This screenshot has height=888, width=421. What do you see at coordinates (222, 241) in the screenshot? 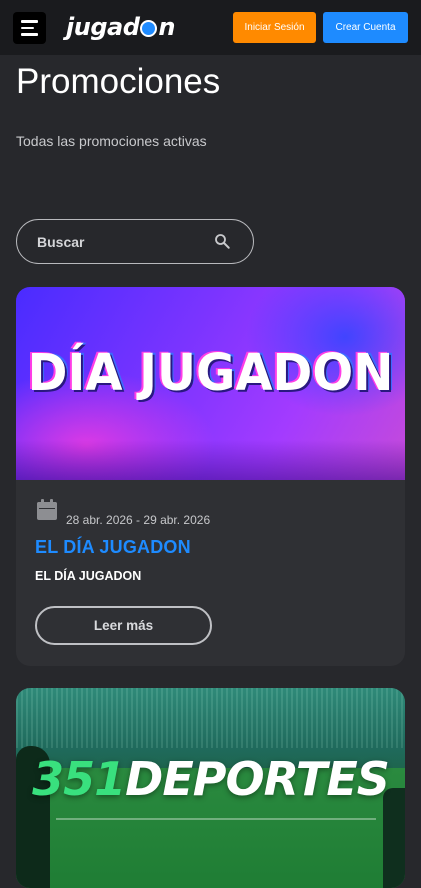
I see `search-icon` at bounding box center [222, 241].